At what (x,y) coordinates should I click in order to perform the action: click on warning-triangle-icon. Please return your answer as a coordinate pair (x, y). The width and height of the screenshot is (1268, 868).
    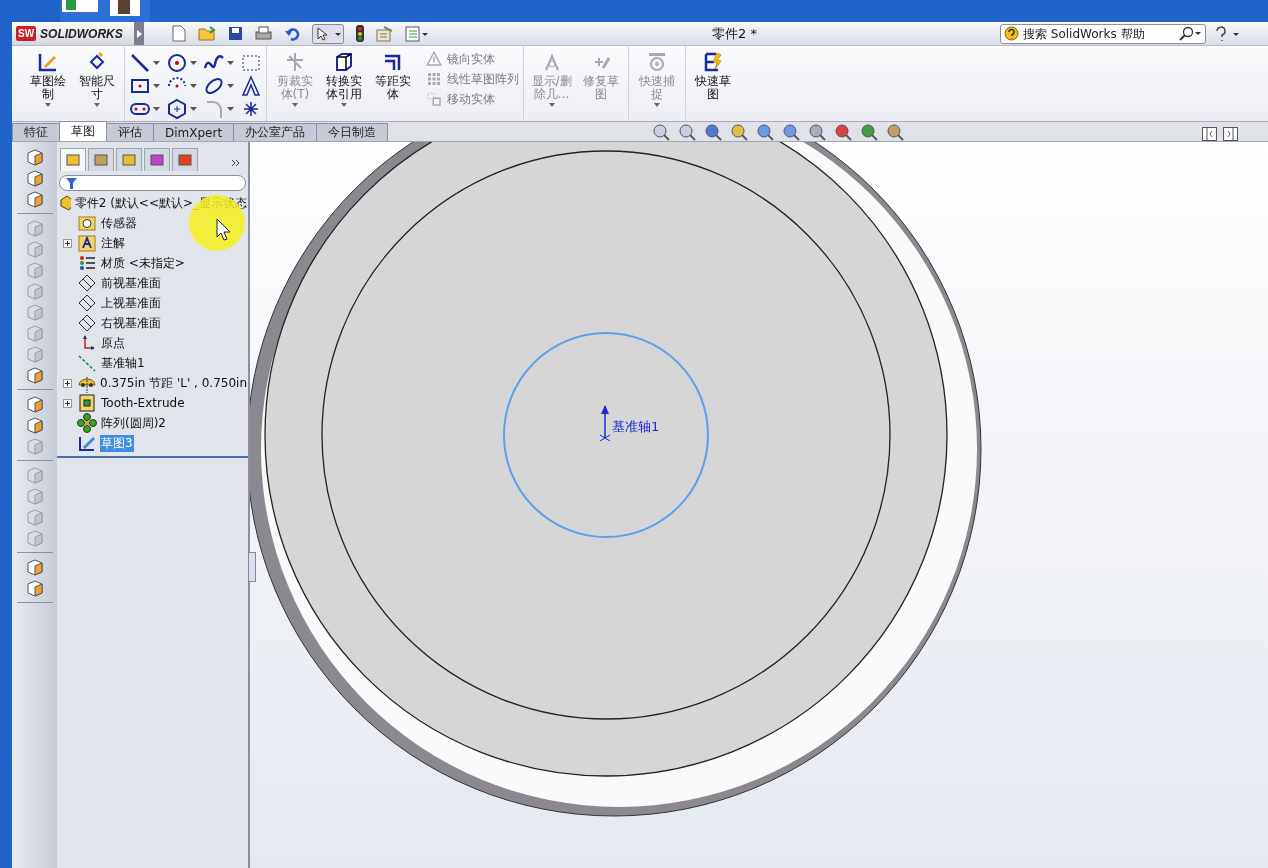
    Looking at the image, I should click on (433, 59).